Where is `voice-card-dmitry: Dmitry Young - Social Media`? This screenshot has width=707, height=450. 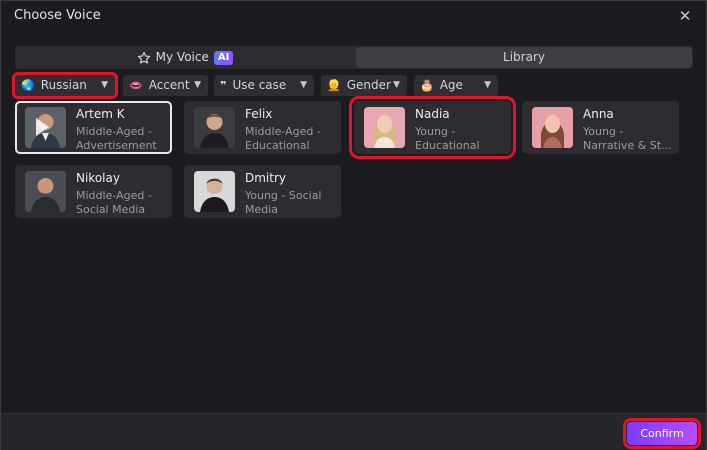
voice-card-dmitry: Dmitry Young - Social Media is located at coordinates (262, 191).